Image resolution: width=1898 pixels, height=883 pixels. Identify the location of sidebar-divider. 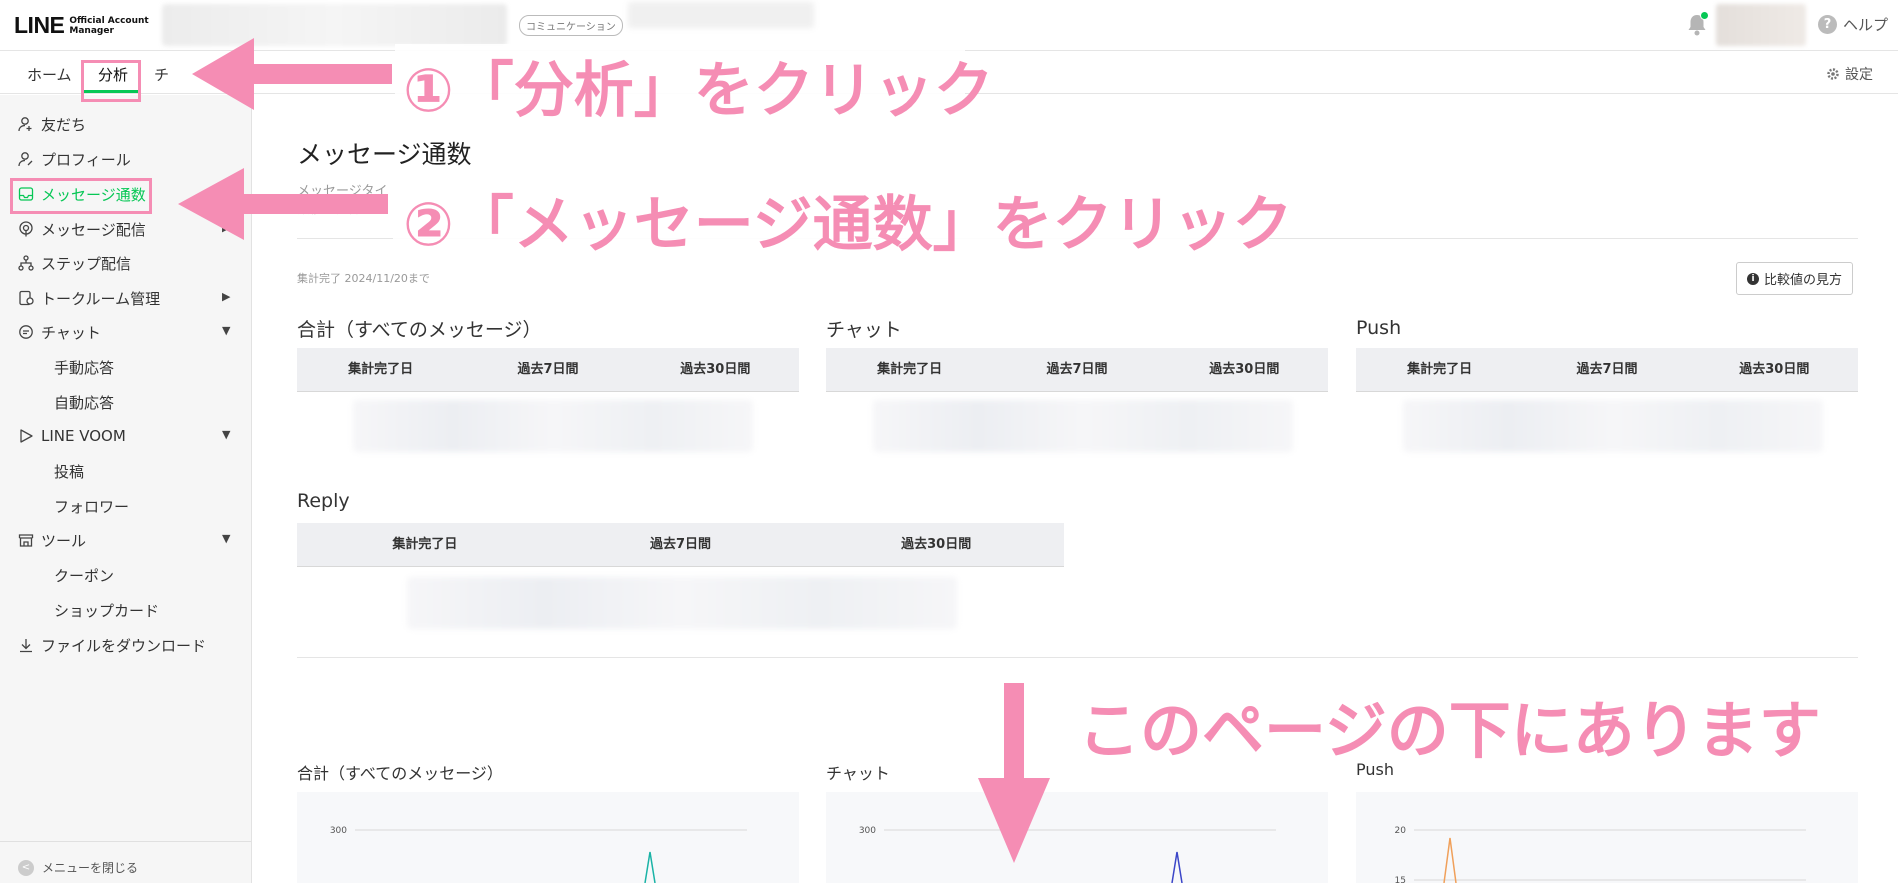
(125, 841).